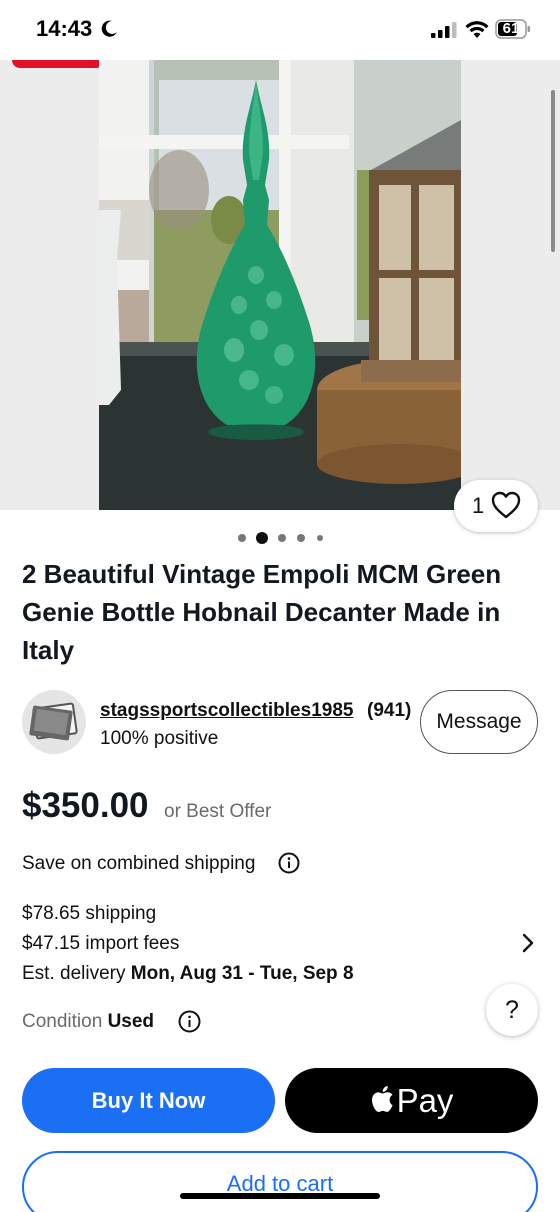  I want to click on seller-name-link: stagssportscollectibles1985, so click(226, 711).